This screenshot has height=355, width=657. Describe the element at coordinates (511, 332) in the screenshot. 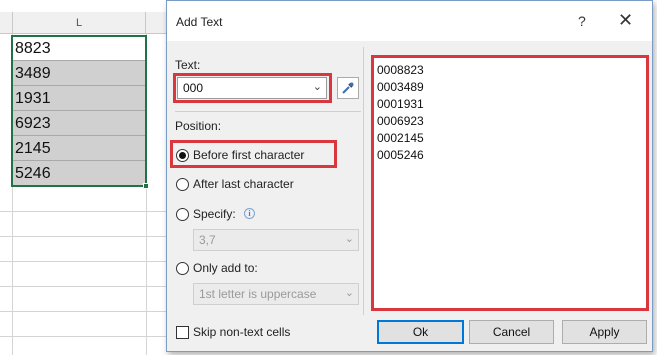

I see `cancel-button: Cancel` at that location.